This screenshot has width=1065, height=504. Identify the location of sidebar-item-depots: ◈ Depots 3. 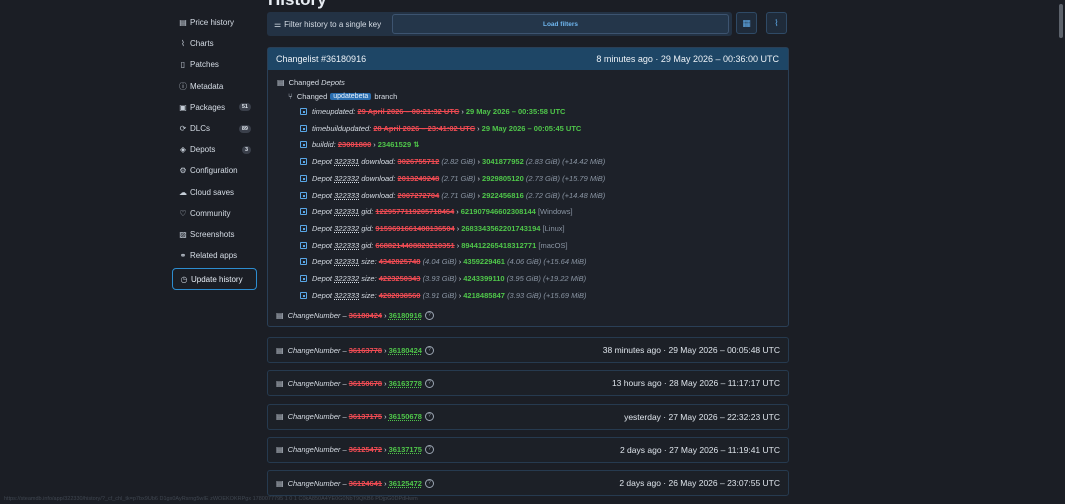
(214, 149).